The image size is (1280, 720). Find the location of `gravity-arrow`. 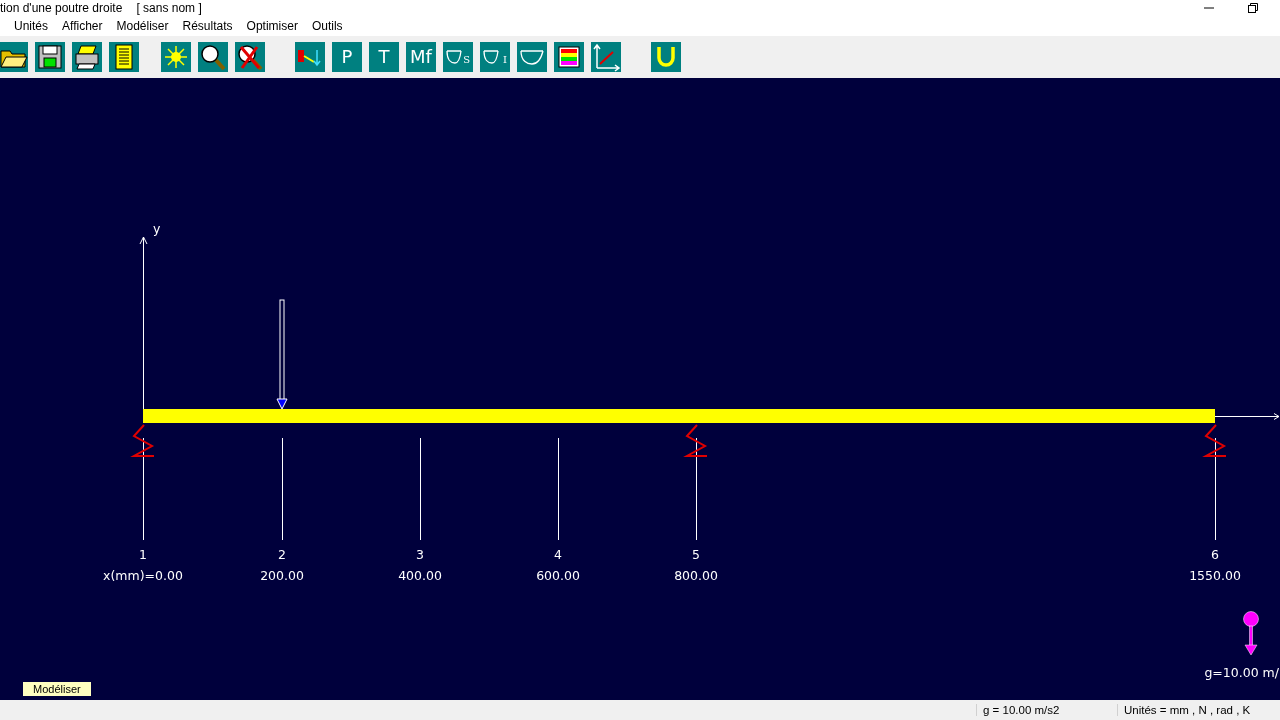

gravity-arrow is located at coordinates (1251, 633).